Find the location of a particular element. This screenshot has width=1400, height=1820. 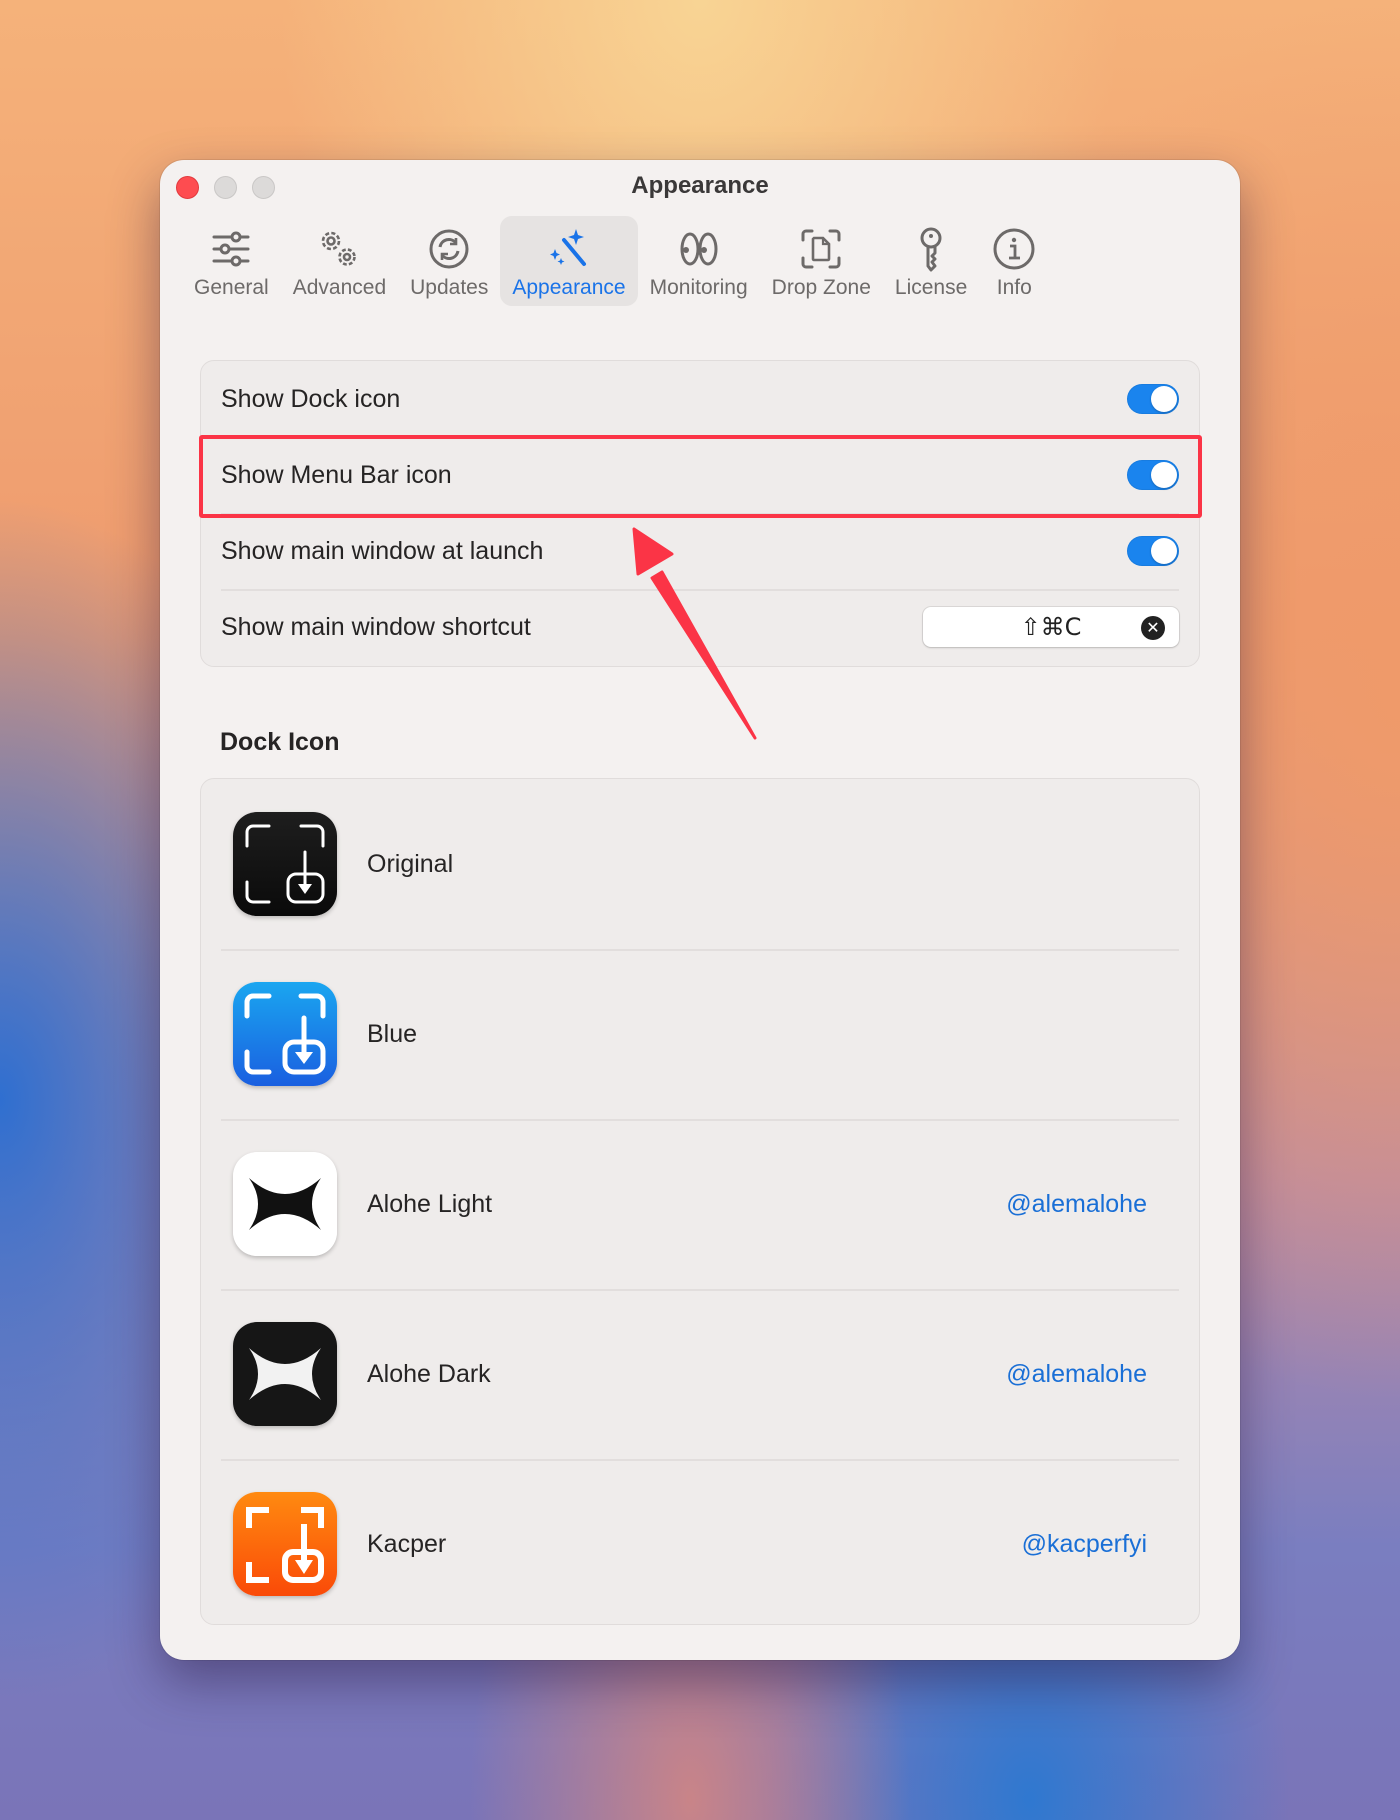

dock-icon-option-alohe-light: Alohe Light @alemalohe is located at coordinates (700, 1204).